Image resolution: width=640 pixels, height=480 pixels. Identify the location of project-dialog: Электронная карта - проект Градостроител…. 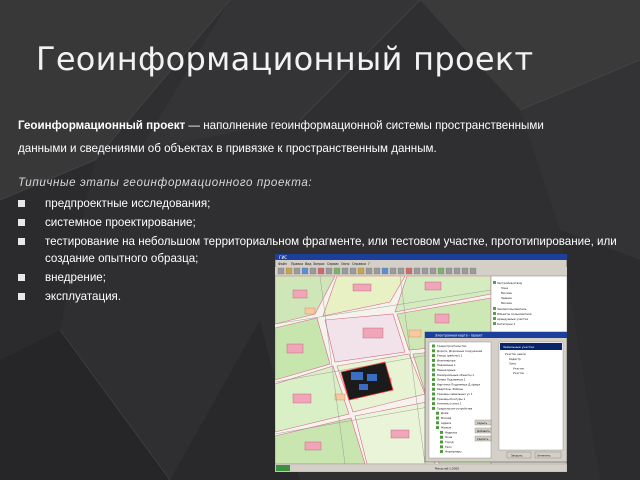
(495, 397).